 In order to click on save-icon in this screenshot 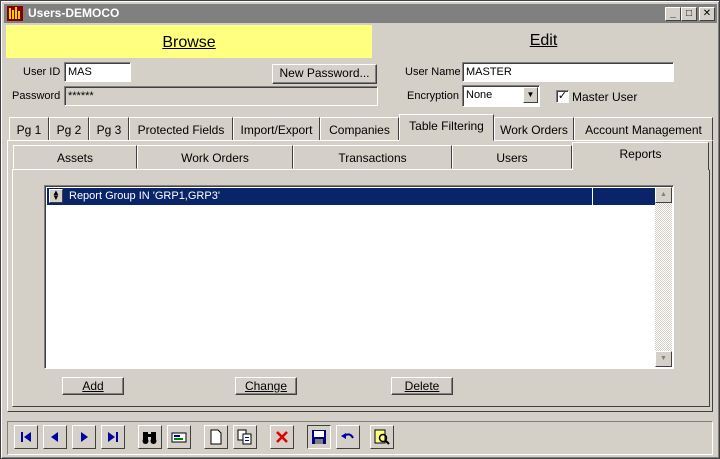, I will do `click(319, 437)`.